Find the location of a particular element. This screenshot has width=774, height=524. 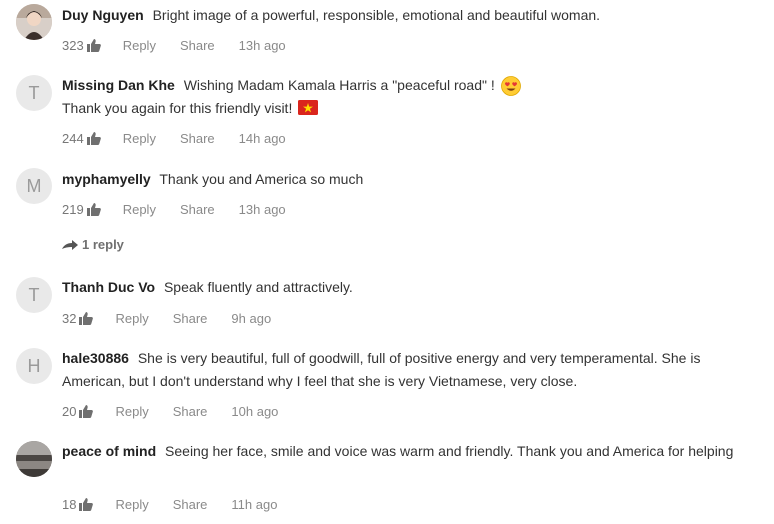

timestamp: 9h ago is located at coordinates (251, 318).